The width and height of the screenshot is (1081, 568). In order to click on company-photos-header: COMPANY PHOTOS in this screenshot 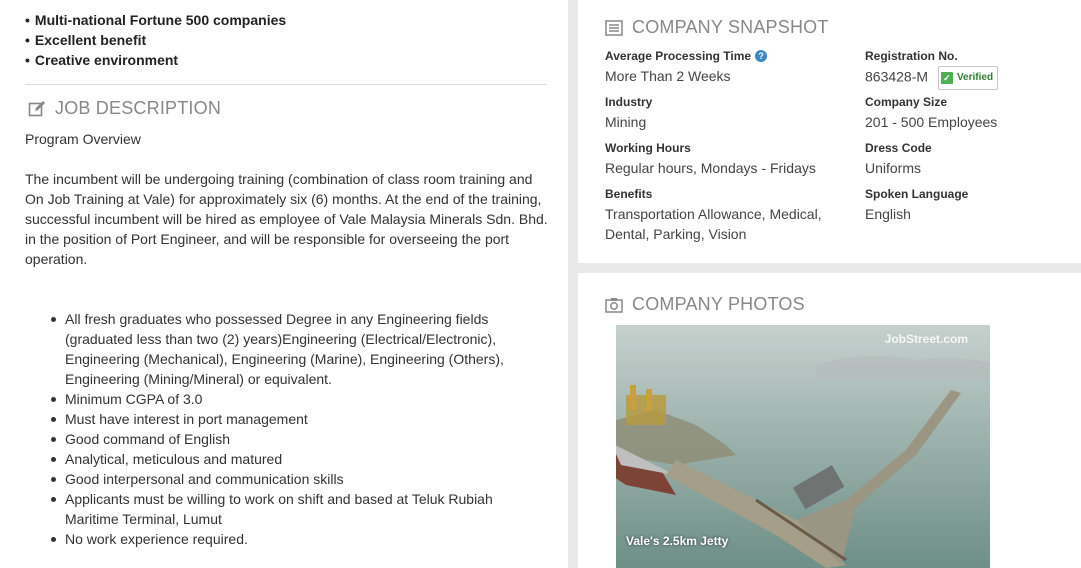, I will do `click(704, 304)`.